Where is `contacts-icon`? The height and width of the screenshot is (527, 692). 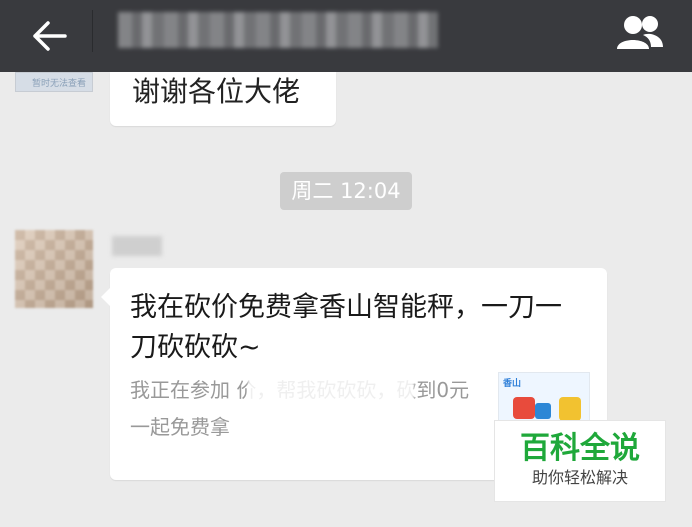
contacts-icon is located at coordinates (640, 32).